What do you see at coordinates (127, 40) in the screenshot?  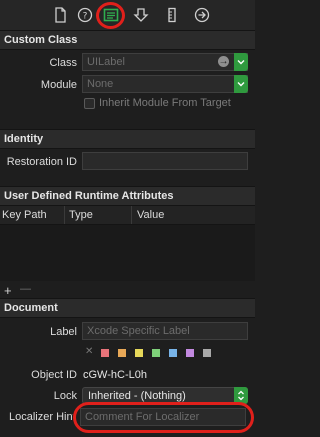 I see `custom-class-header: Custom Class` at bounding box center [127, 40].